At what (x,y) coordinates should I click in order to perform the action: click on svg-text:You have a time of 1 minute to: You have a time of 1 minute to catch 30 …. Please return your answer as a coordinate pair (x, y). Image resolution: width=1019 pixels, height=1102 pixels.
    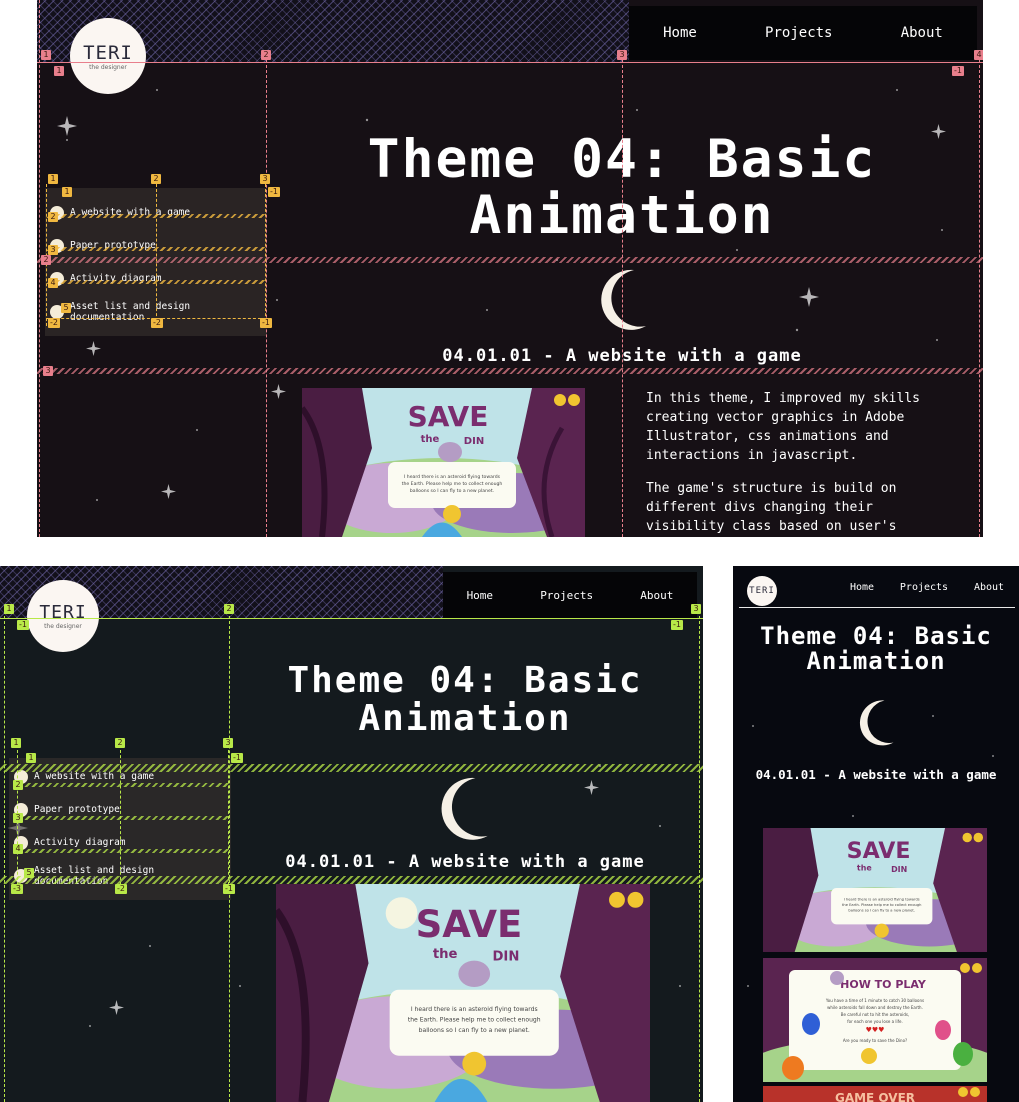
    Looking at the image, I should click on (874, 1000).